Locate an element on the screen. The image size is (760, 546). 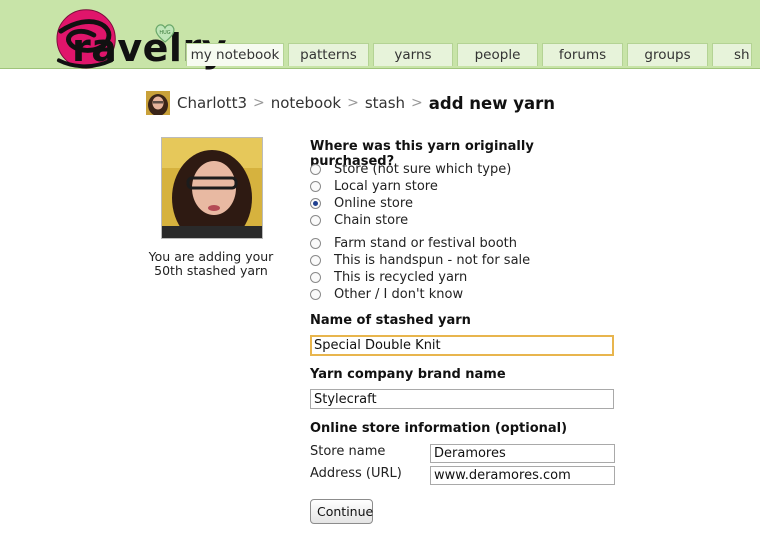
tab-yarns: yarns is located at coordinates (413, 54).